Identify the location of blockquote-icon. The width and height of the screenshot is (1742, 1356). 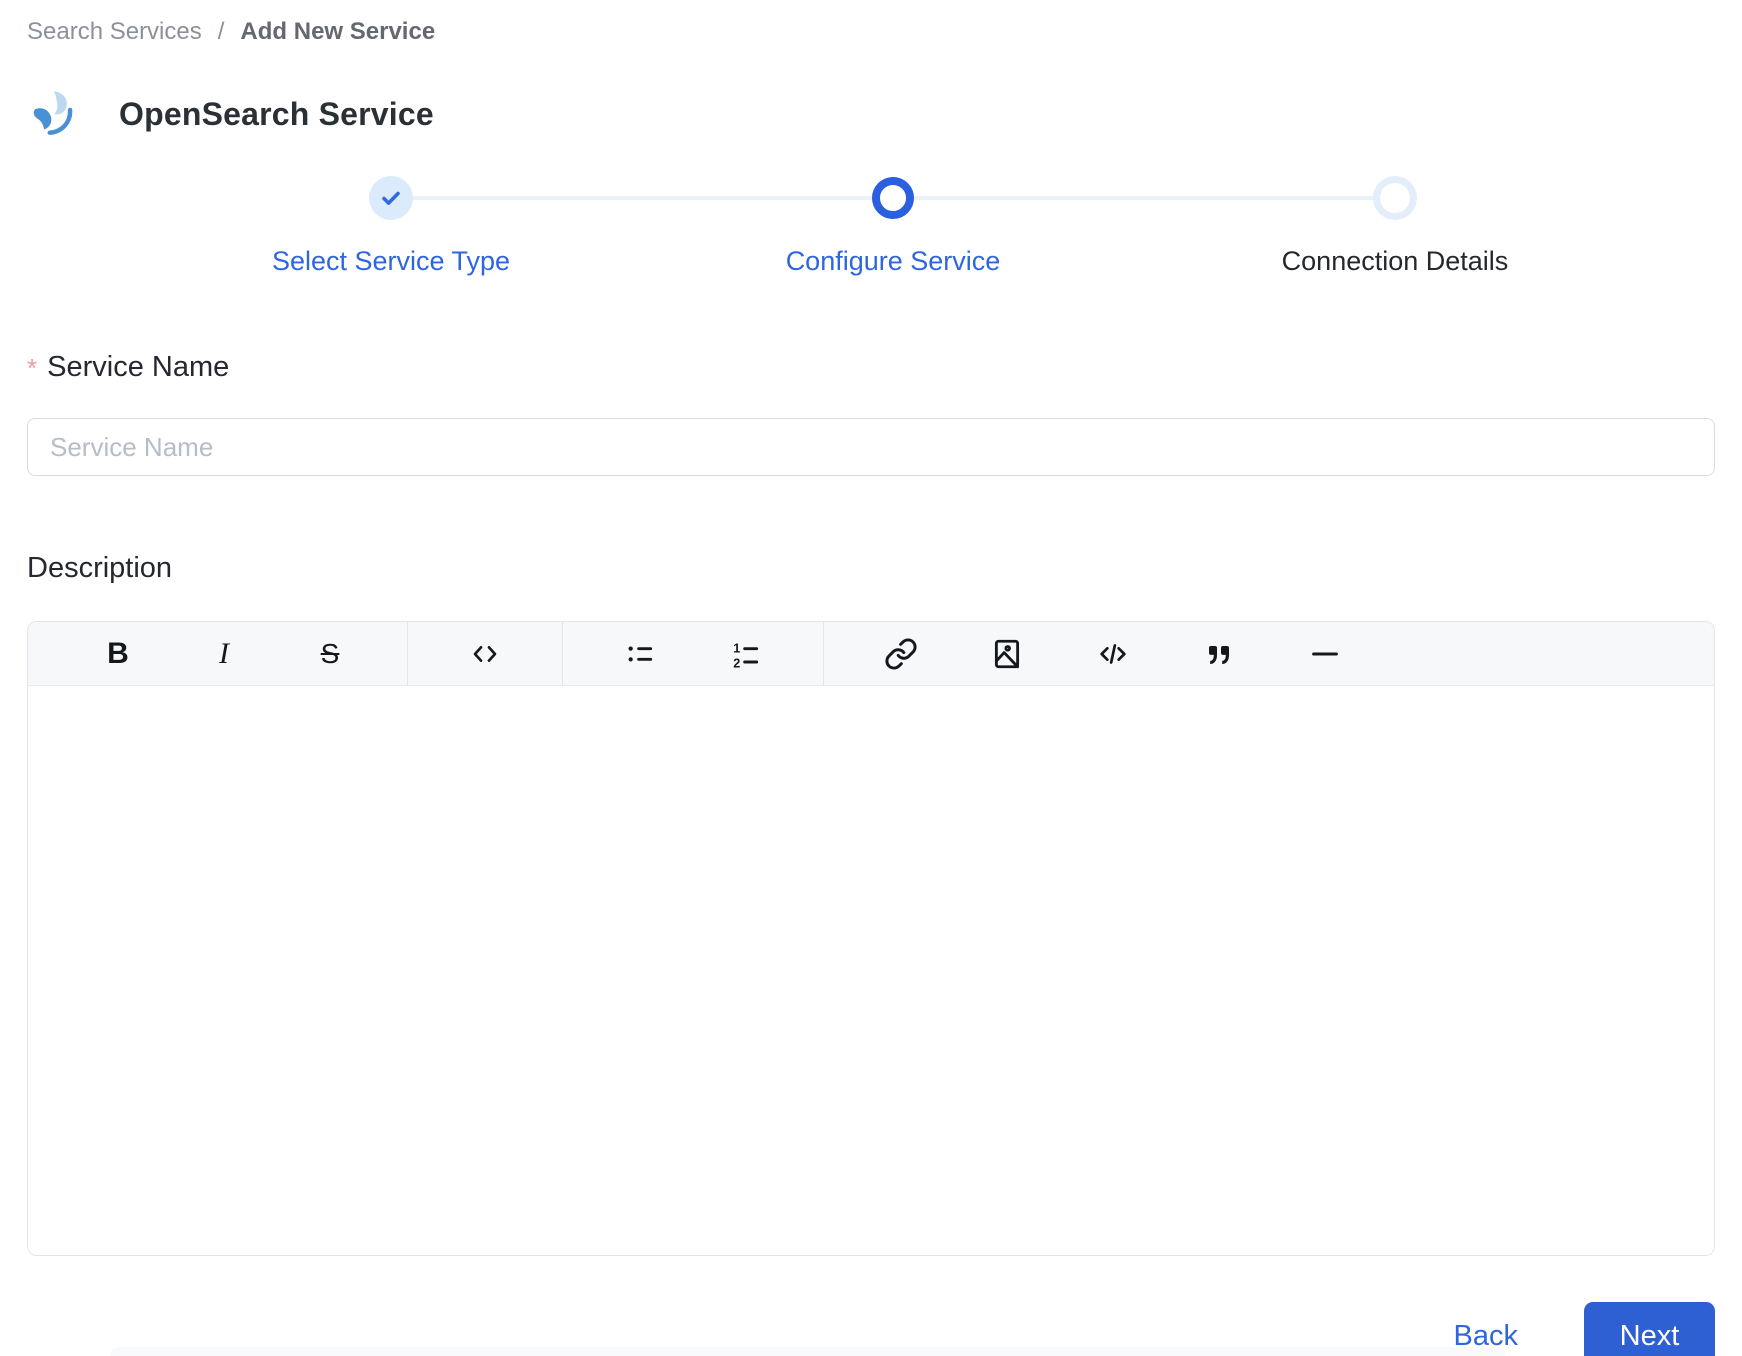
(1219, 654).